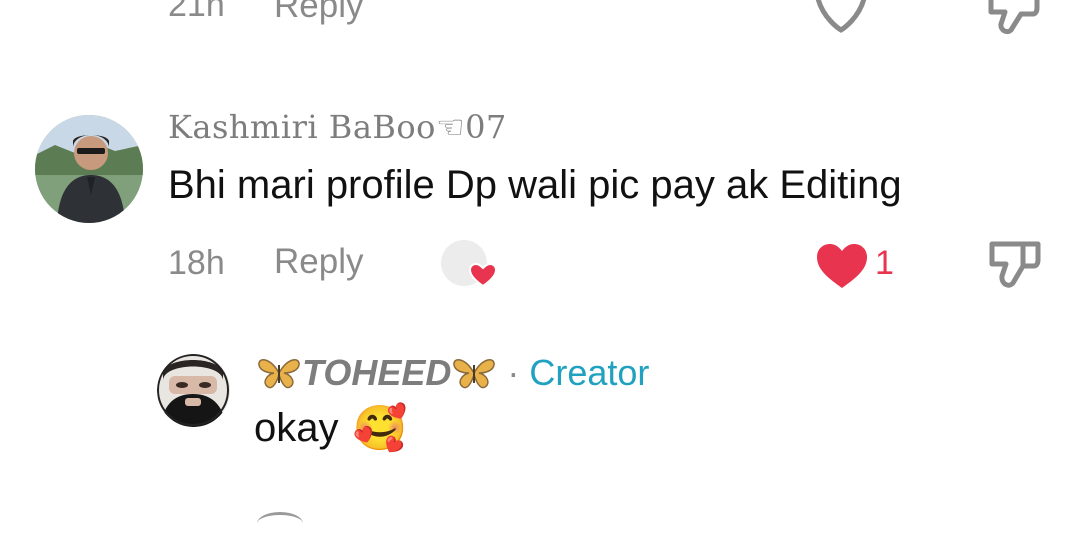 The width and height of the screenshot is (1080, 535). Describe the element at coordinates (842, 266) in the screenshot. I see `liked-heart-icon` at that location.